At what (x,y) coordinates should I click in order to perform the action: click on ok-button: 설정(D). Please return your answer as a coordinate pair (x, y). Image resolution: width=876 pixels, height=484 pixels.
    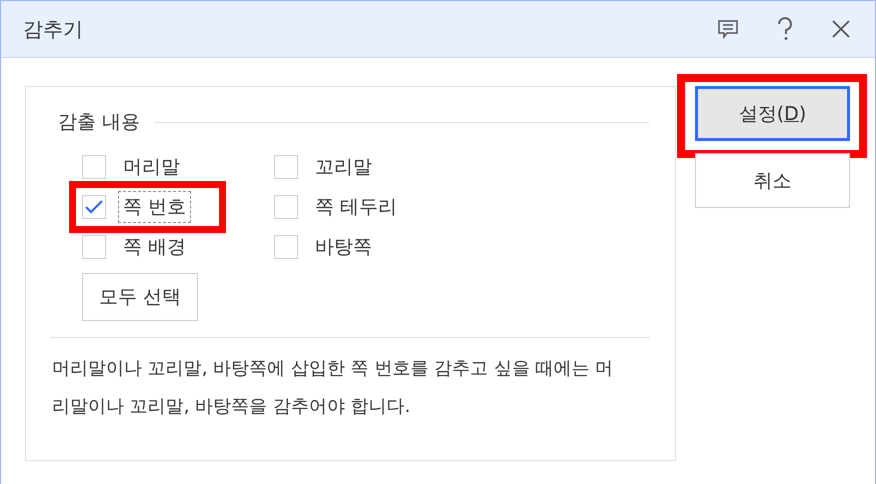
    Looking at the image, I should click on (772, 113).